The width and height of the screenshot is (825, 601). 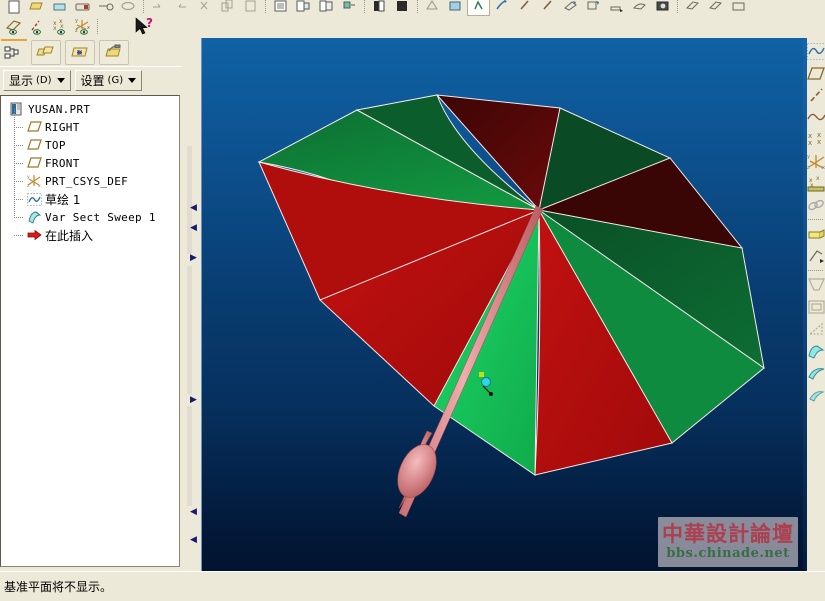 I want to click on surface-icon, so click(x=616, y=8).